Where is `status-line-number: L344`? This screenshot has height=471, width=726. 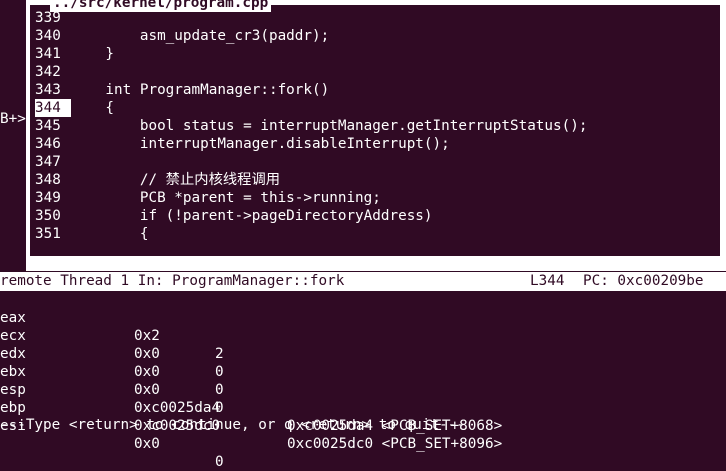 status-line-number: L344 is located at coordinates (547, 281).